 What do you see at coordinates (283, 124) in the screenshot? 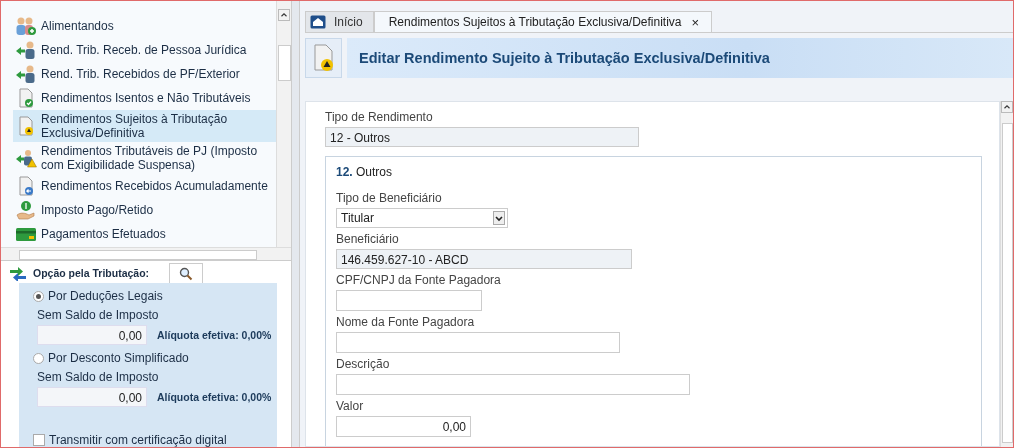
I see `vertical-scrollbar` at bounding box center [283, 124].